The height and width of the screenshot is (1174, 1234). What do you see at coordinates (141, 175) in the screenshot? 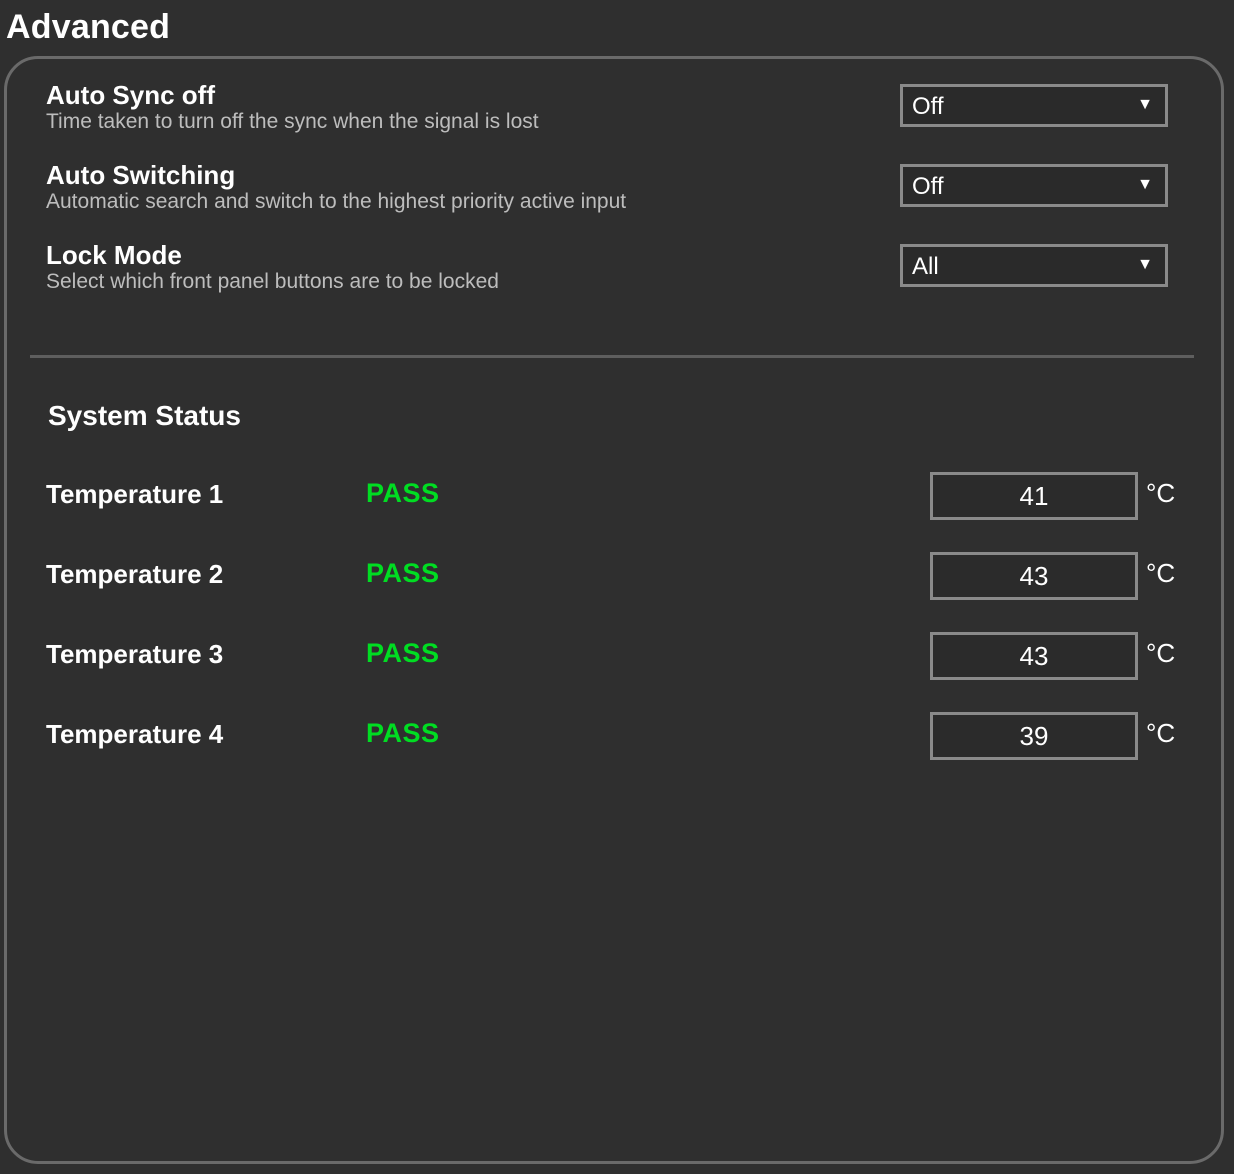
I see `setting-title: Auto Switching` at bounding box center [141, 175].